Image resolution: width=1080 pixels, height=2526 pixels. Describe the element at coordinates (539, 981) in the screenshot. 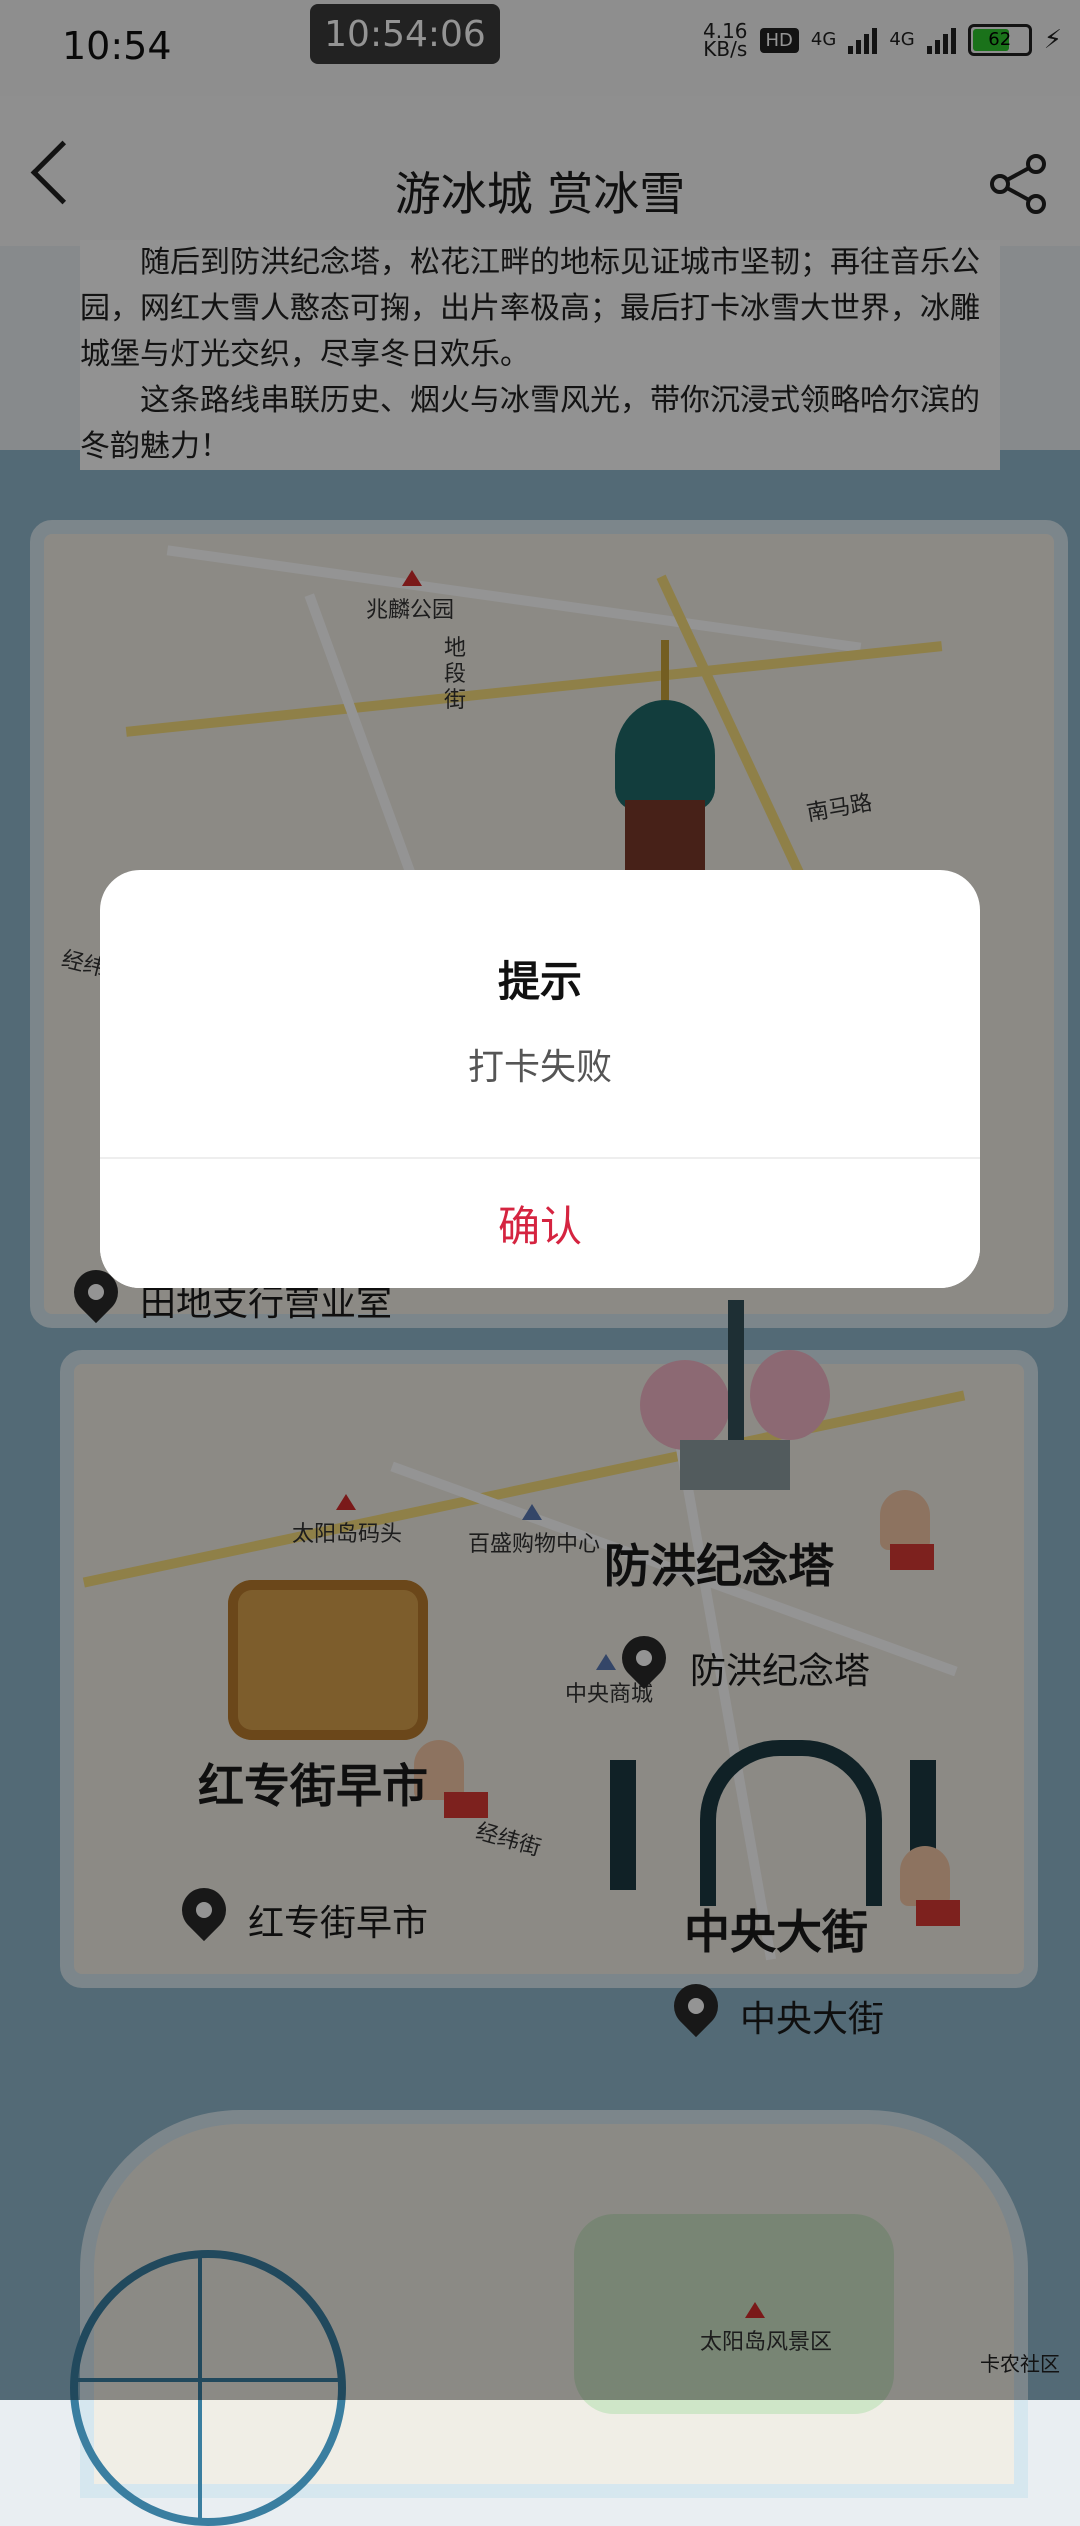

I see `dialog-title: 提示` at that location.